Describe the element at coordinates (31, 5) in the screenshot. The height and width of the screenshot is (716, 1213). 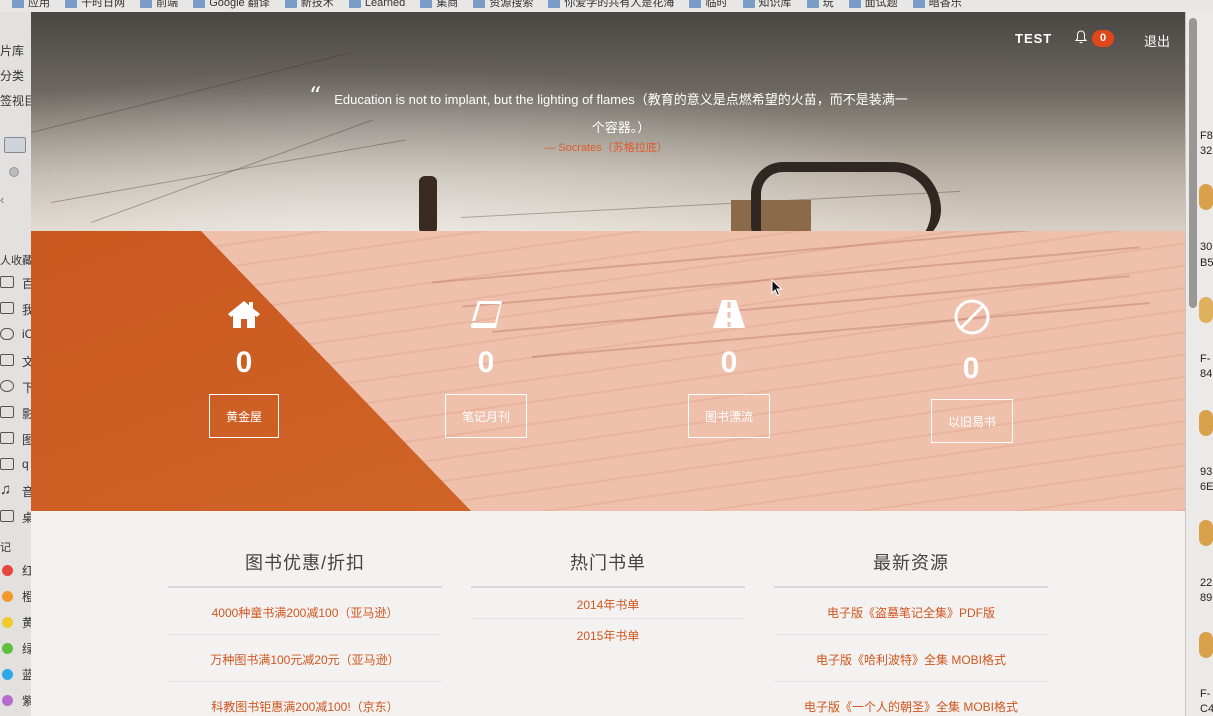
I see `bookmark-apps: 应用` at that location.